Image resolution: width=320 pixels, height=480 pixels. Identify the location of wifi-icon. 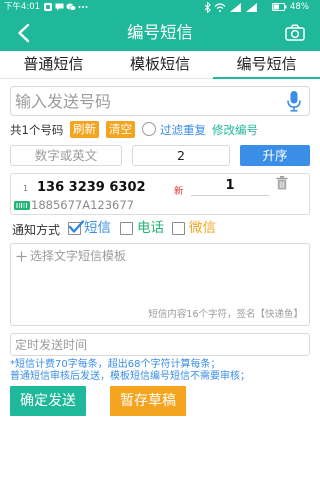
(220, 7).